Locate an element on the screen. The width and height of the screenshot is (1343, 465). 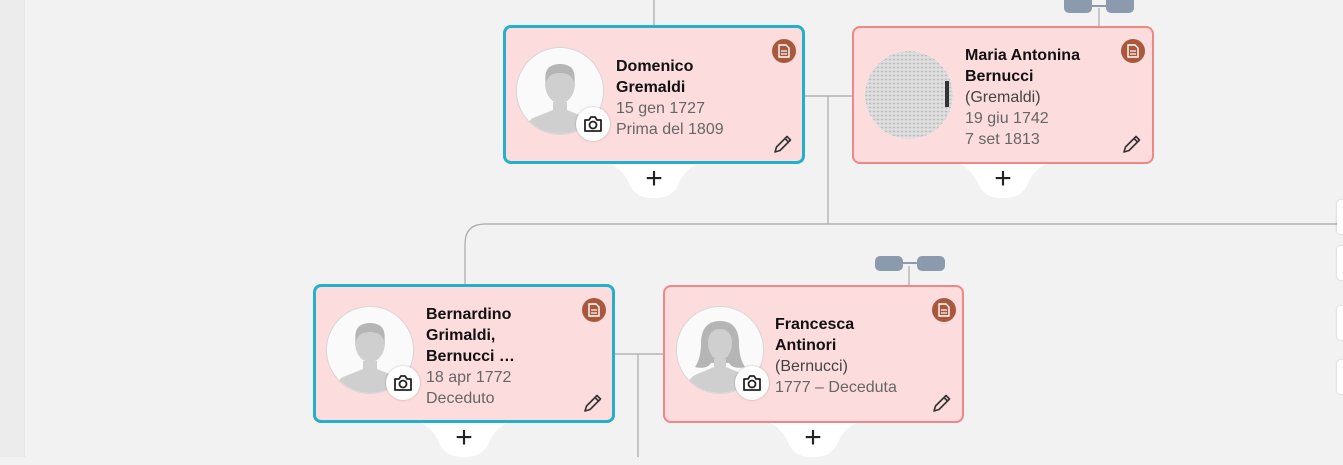
person-name: Francesca is located at coordinates (815, 324).